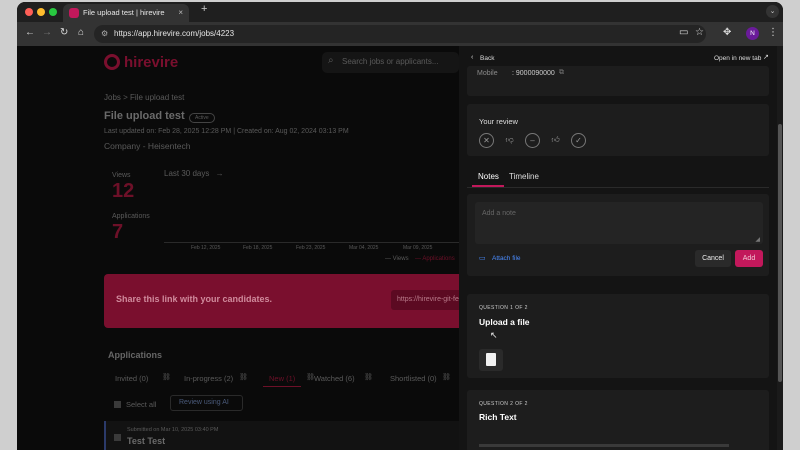 The height and width of the screenshot is (450, 800). What do you see at coordinates (503, 404) in the screenshot?
I see `question-counter: QUESTION 2 OF 2` at bounding box center [503, 404].